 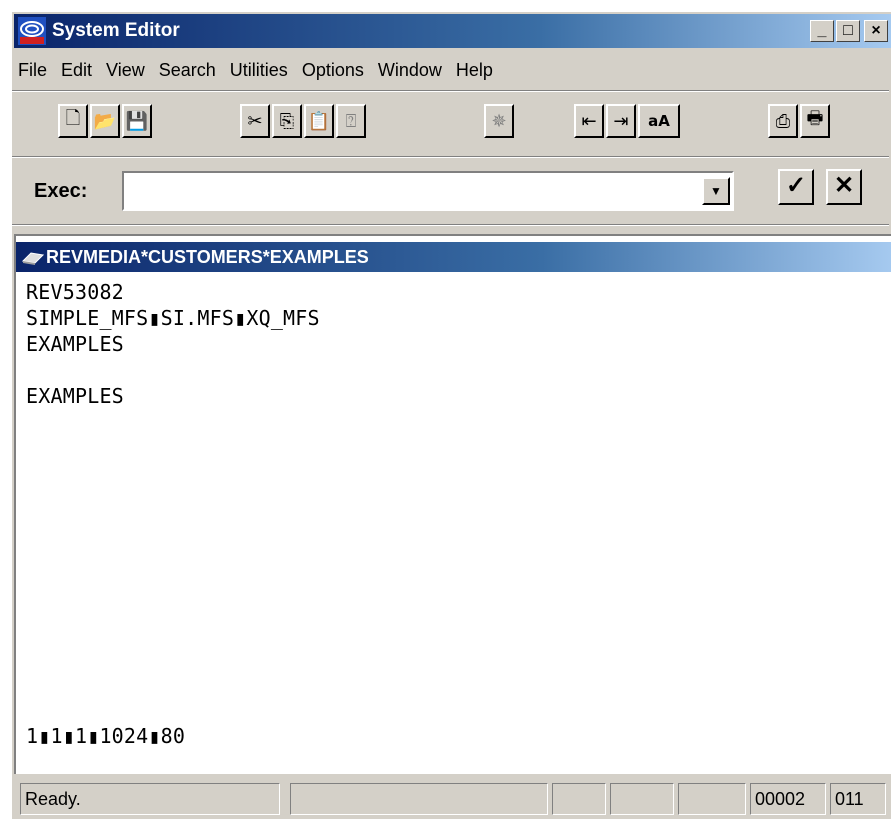 I want to click on maximize-button: □, so click(x=848, y=31).